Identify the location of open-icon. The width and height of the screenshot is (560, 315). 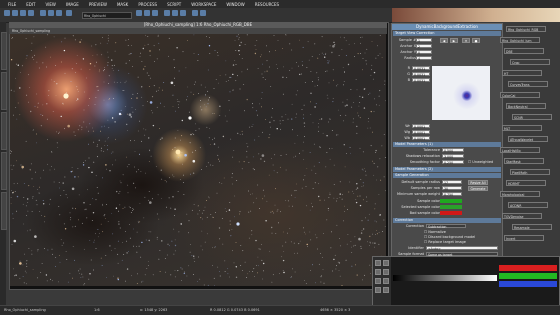
(7, 13).